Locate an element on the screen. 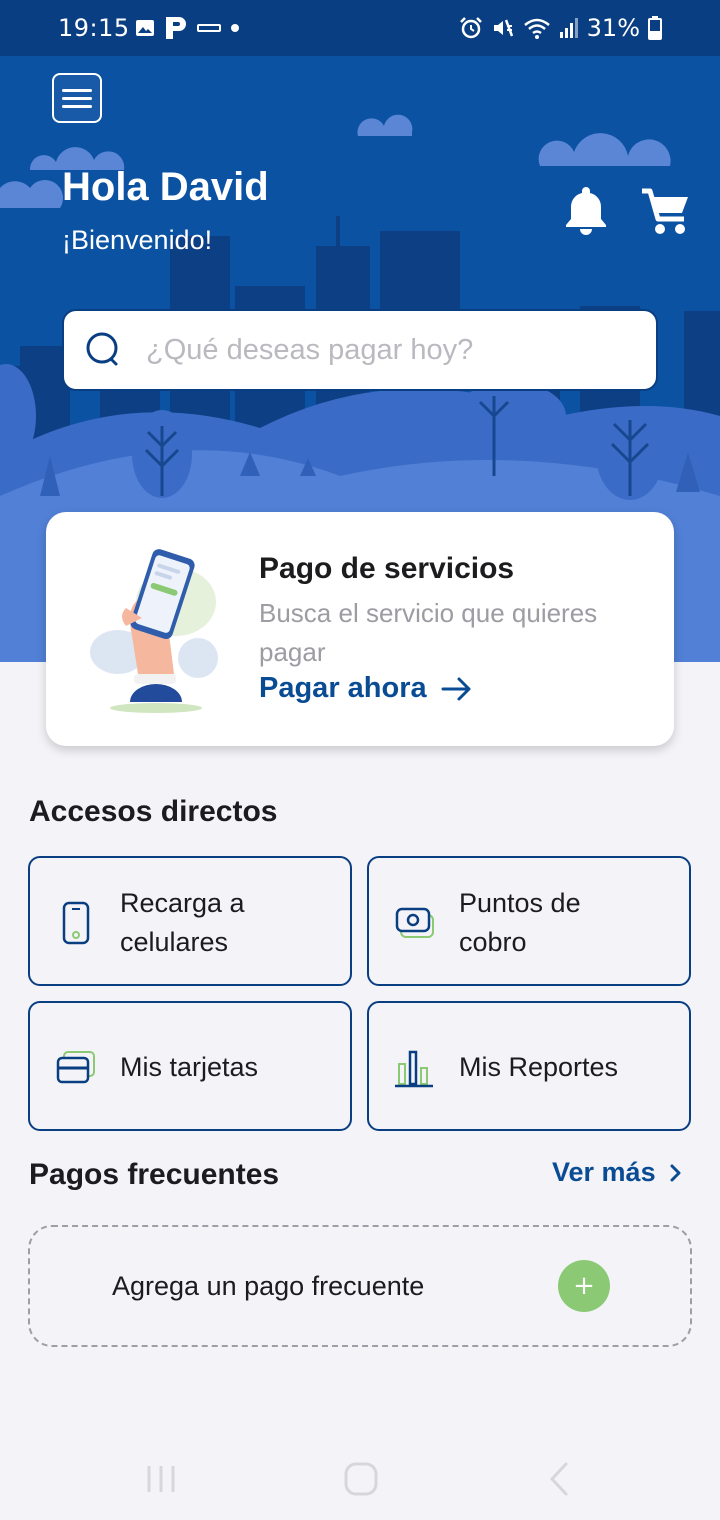 Image resolution: width=720 pixels, height=1520 pixels. menu-button is located at coordinates (77, 98).